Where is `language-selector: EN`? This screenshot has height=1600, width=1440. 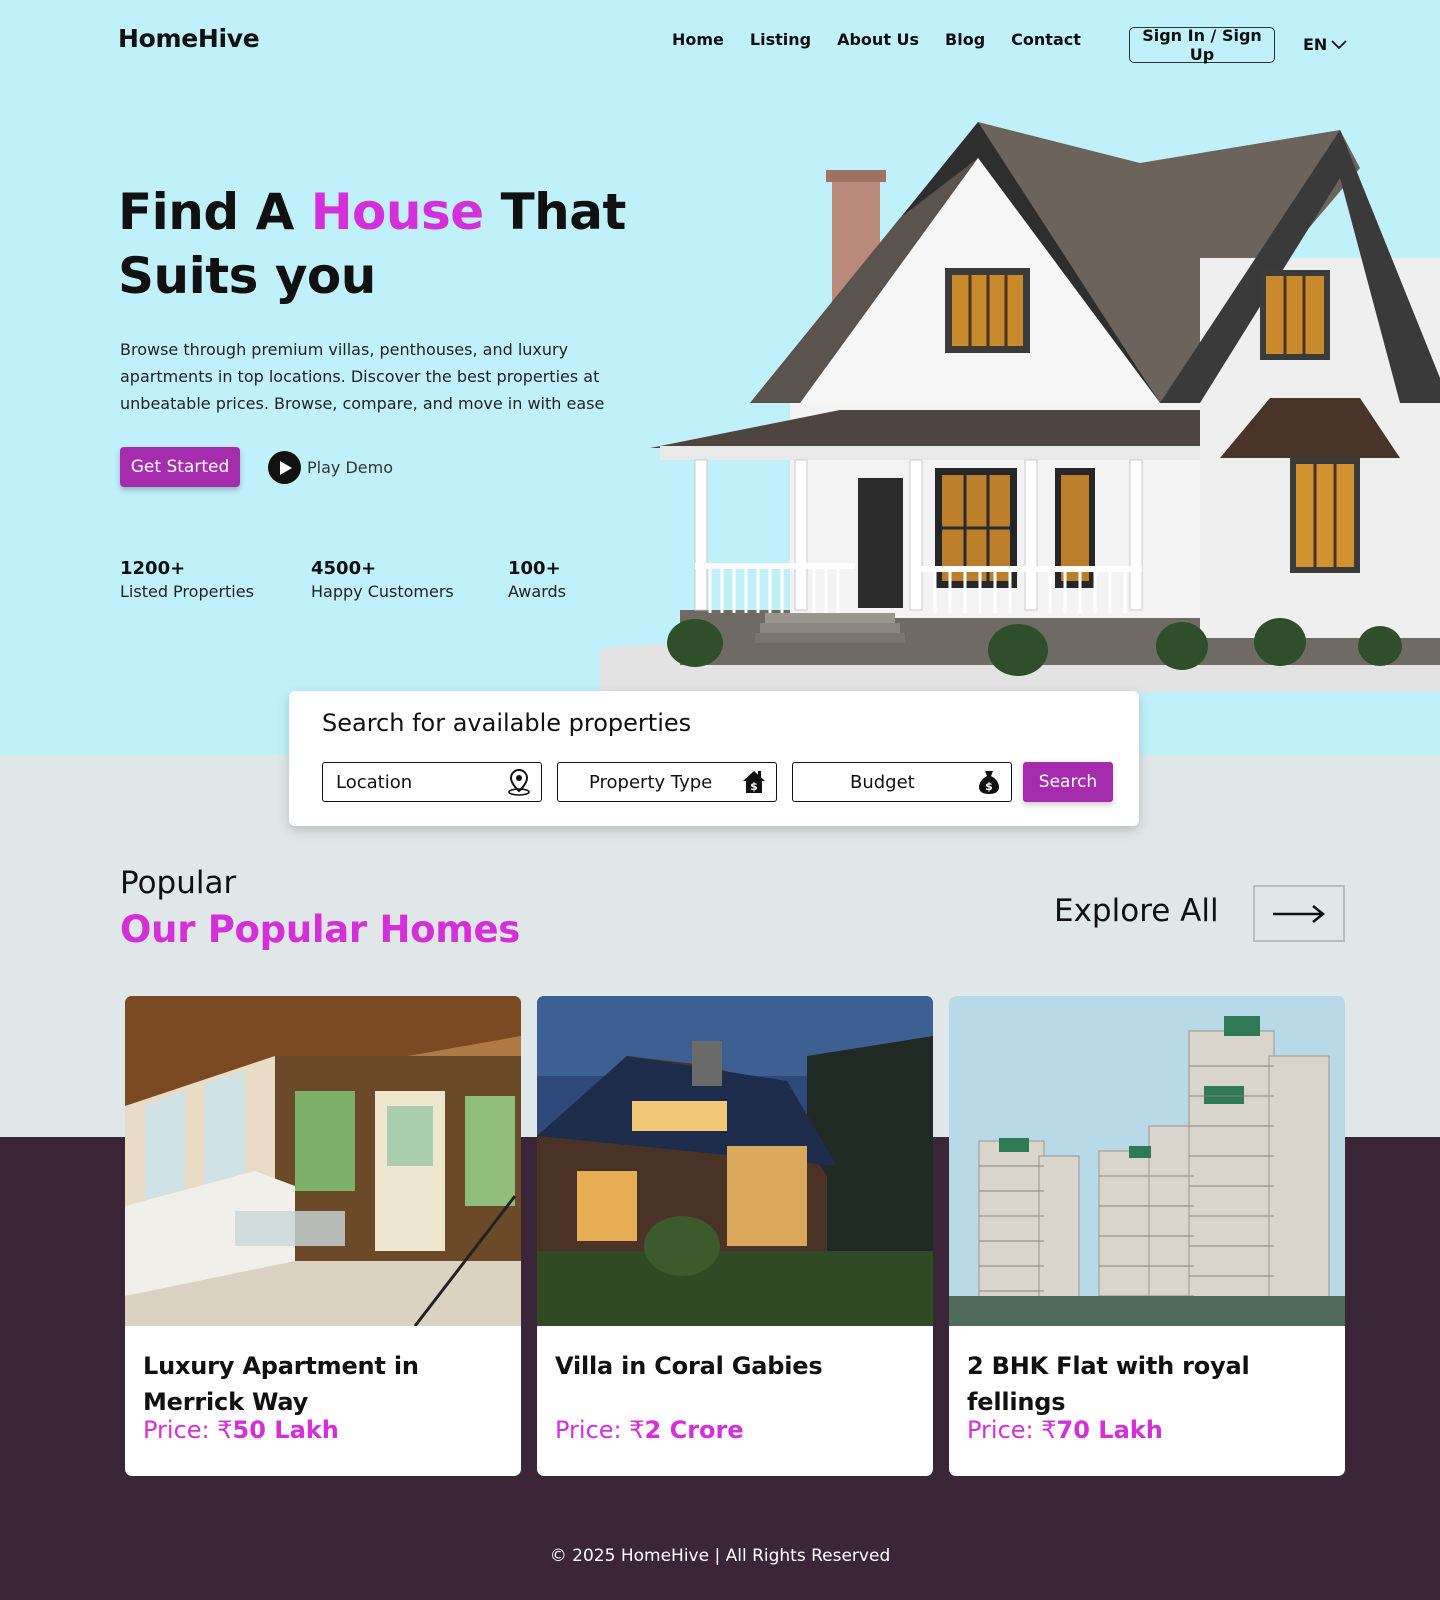
language-selector: EN is located at coordinates (1325, 44).